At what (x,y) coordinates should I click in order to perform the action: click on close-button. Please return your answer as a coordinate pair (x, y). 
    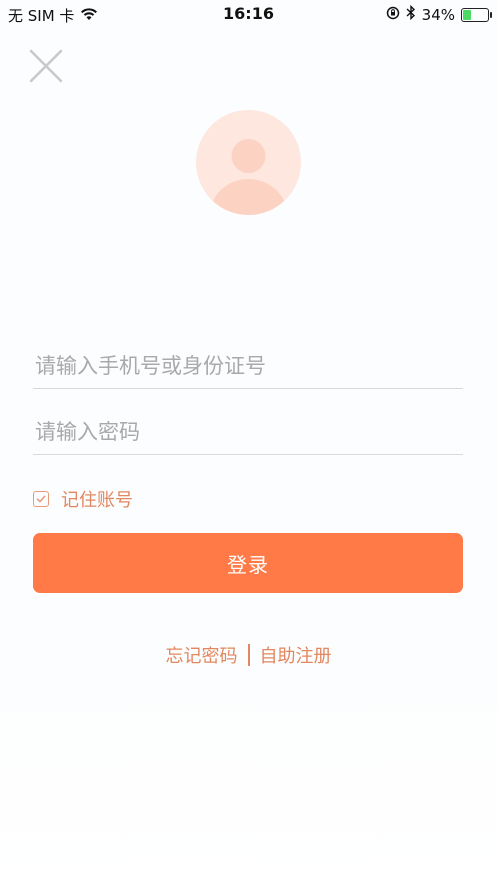
    Looking at the image, I should click on (46, 66).